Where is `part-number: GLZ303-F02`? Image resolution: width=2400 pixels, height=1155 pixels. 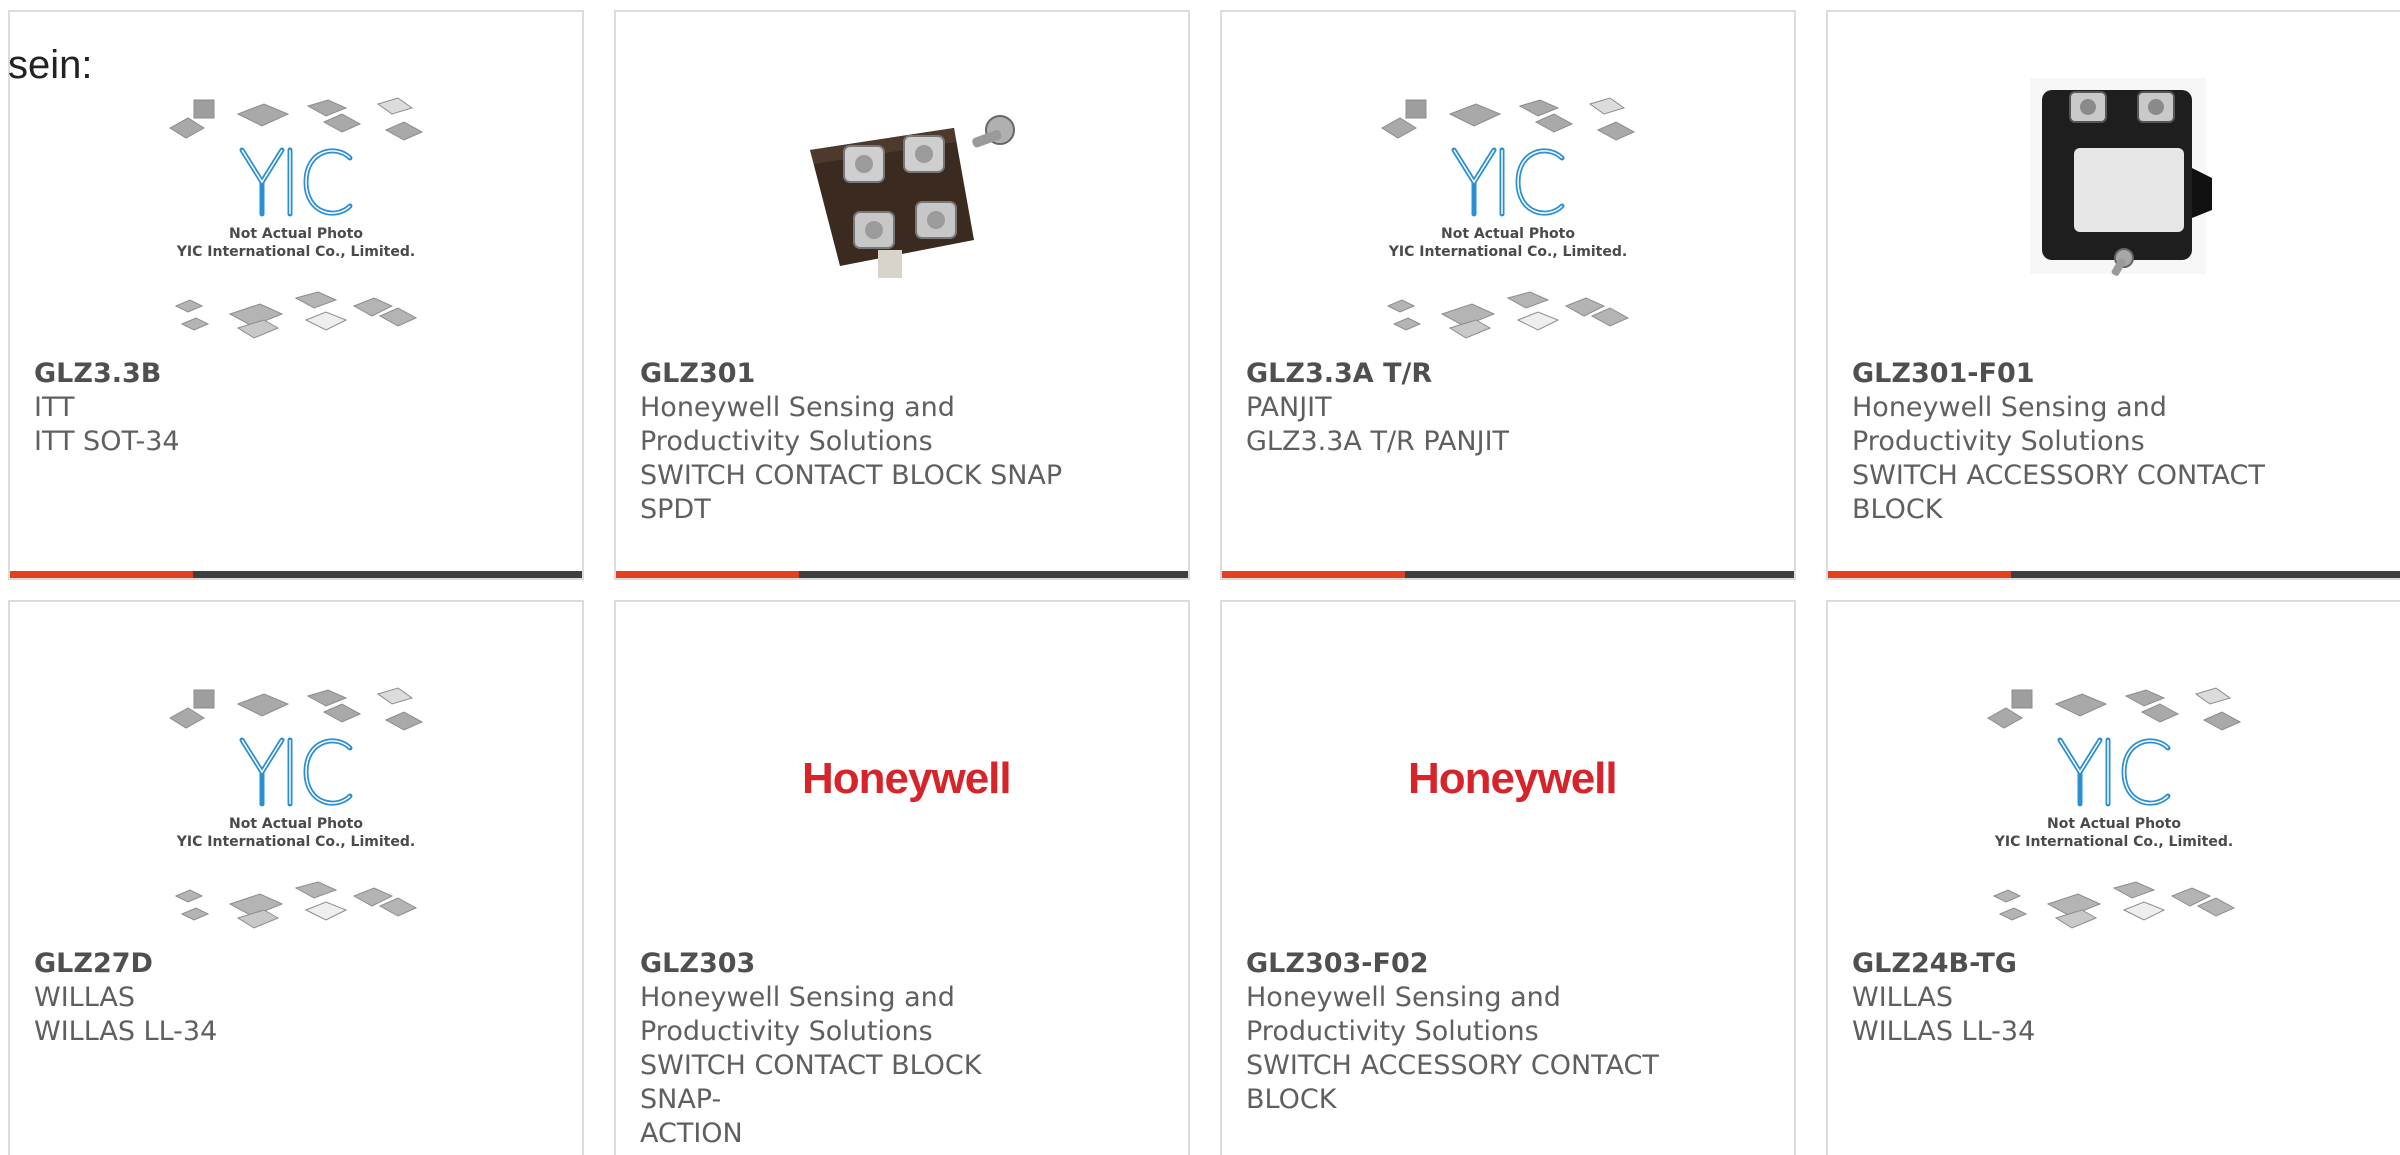 part-number: GLZ303-F02 is located at coordinates (1461, 964).